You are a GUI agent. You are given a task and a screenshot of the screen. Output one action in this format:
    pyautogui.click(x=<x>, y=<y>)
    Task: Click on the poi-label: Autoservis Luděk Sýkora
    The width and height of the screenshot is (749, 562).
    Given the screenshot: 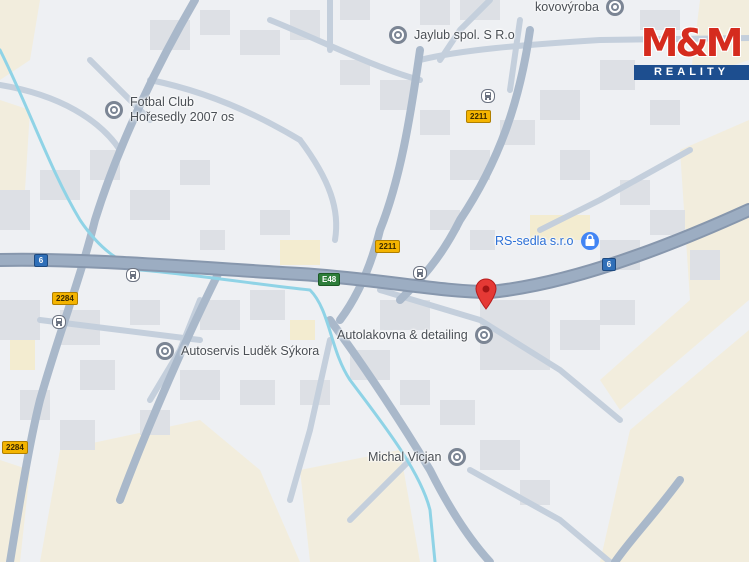 What is the action you would take?
    pyautogui.click(x=250, y=350)
    